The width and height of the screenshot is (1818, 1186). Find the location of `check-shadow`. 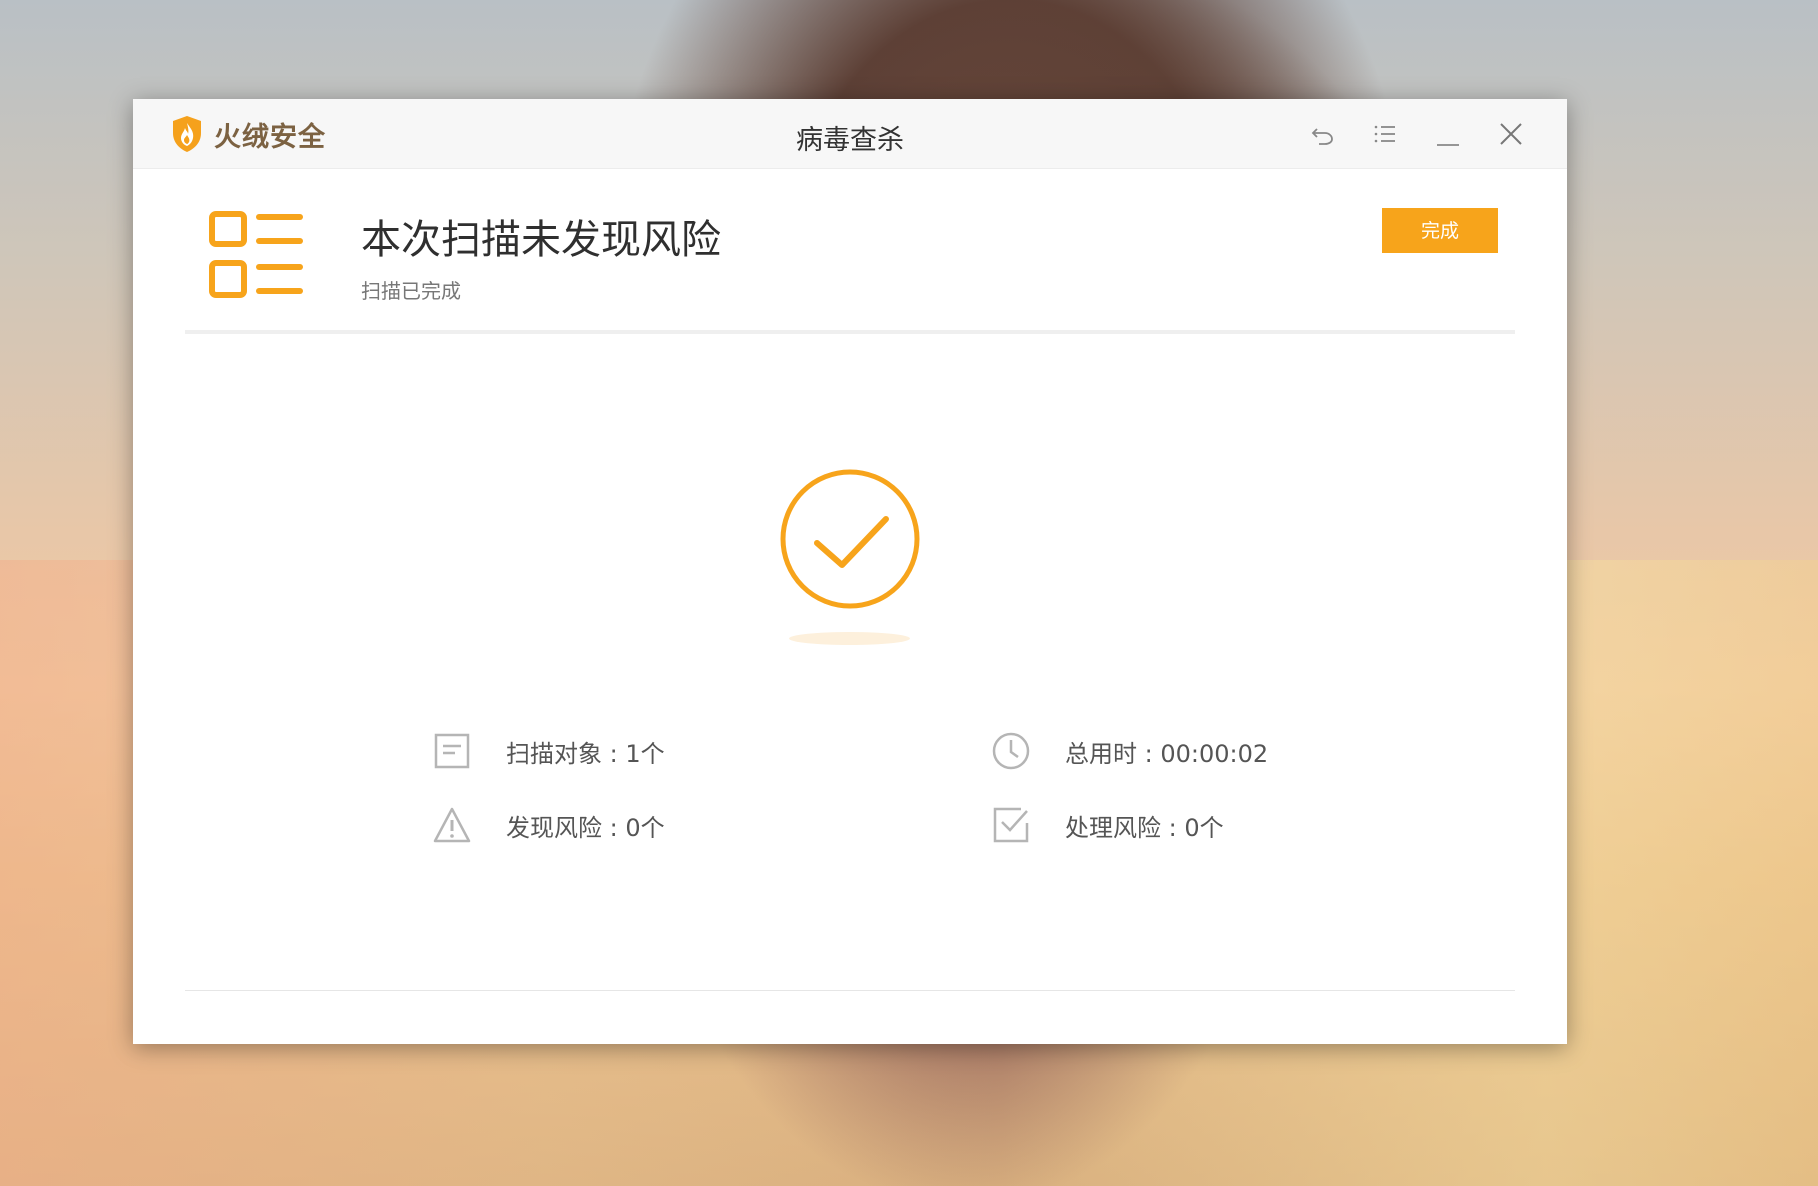

check-shadow is located at coordinates (849, 638).